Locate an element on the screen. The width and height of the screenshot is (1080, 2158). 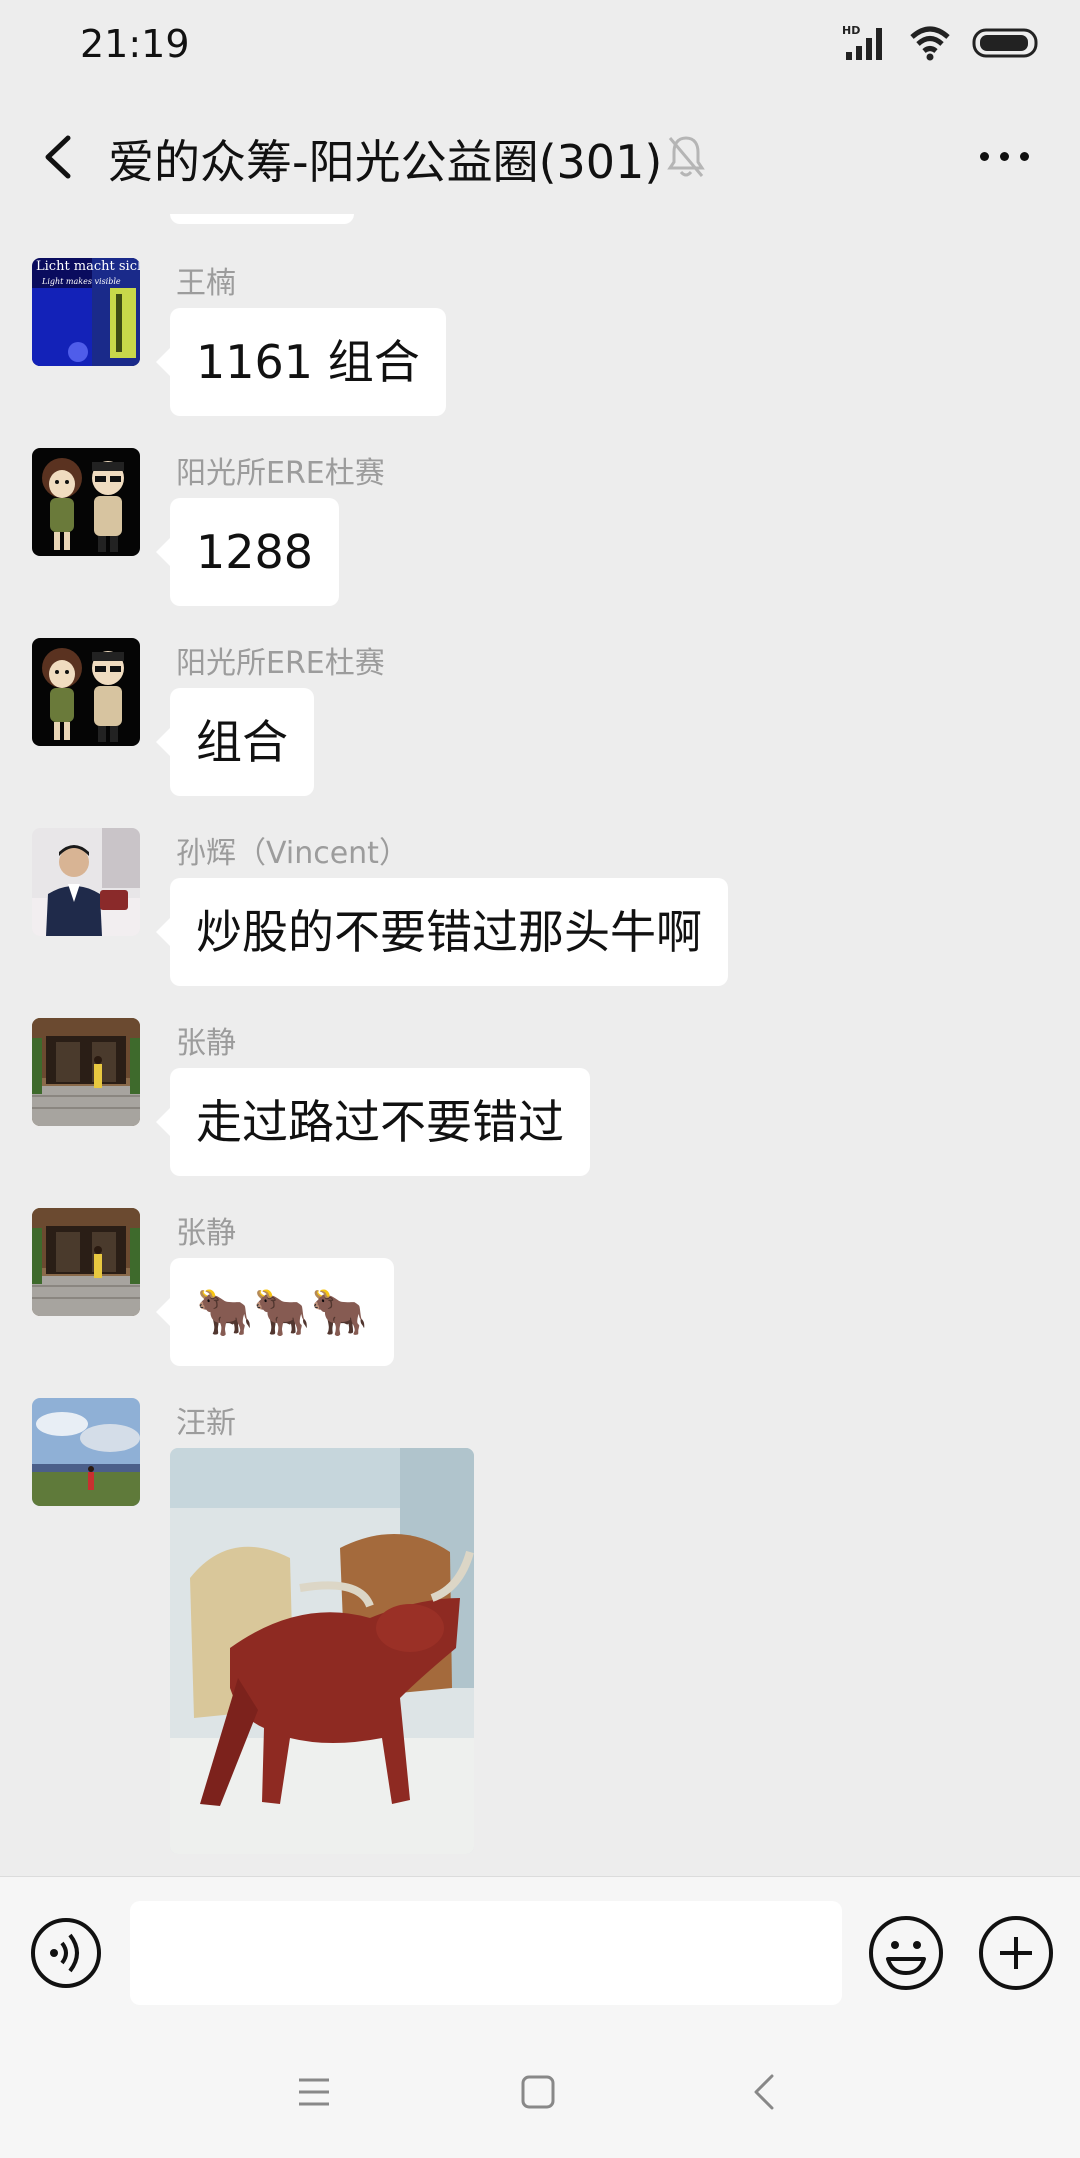
sender-name: 王楠 is located at coordinates (206, 283).